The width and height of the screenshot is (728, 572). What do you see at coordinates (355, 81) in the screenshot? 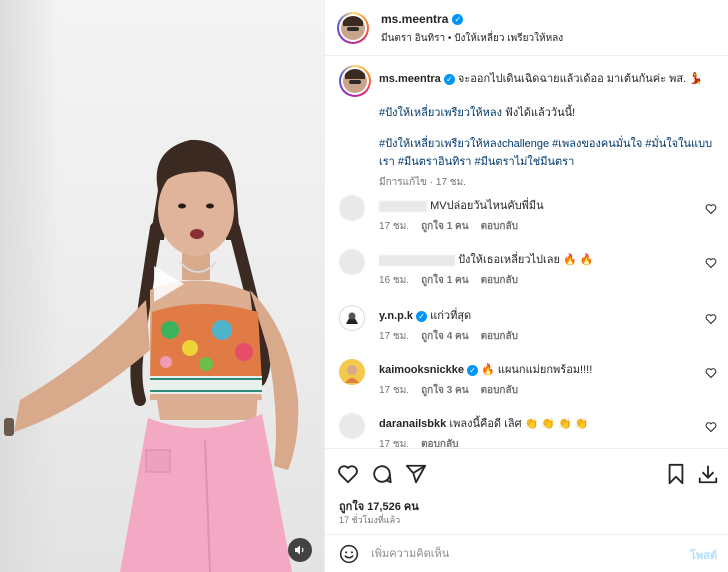
I see `caption-avatar` at bounding box center [355, 81].